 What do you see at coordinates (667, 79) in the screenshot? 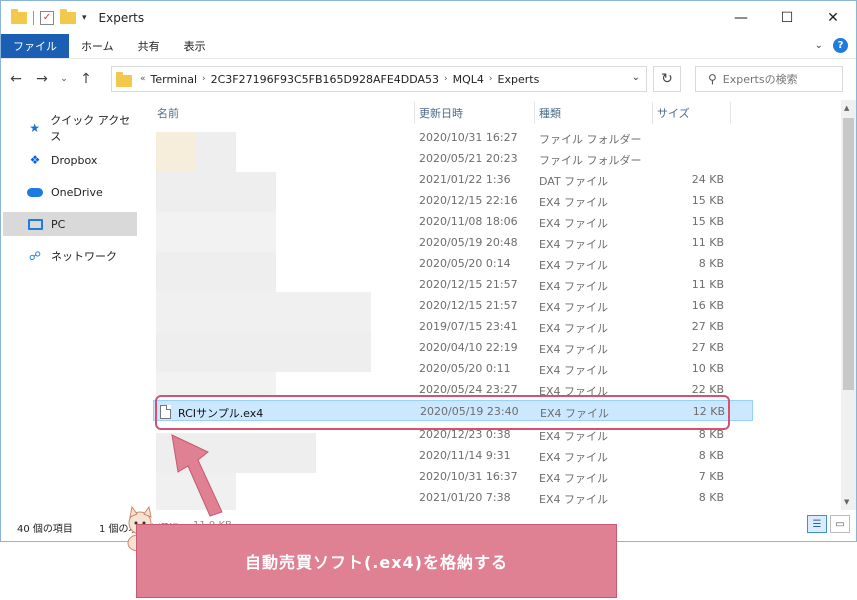
I see `refresh-button: ↻` at bounding box center [667, 79].